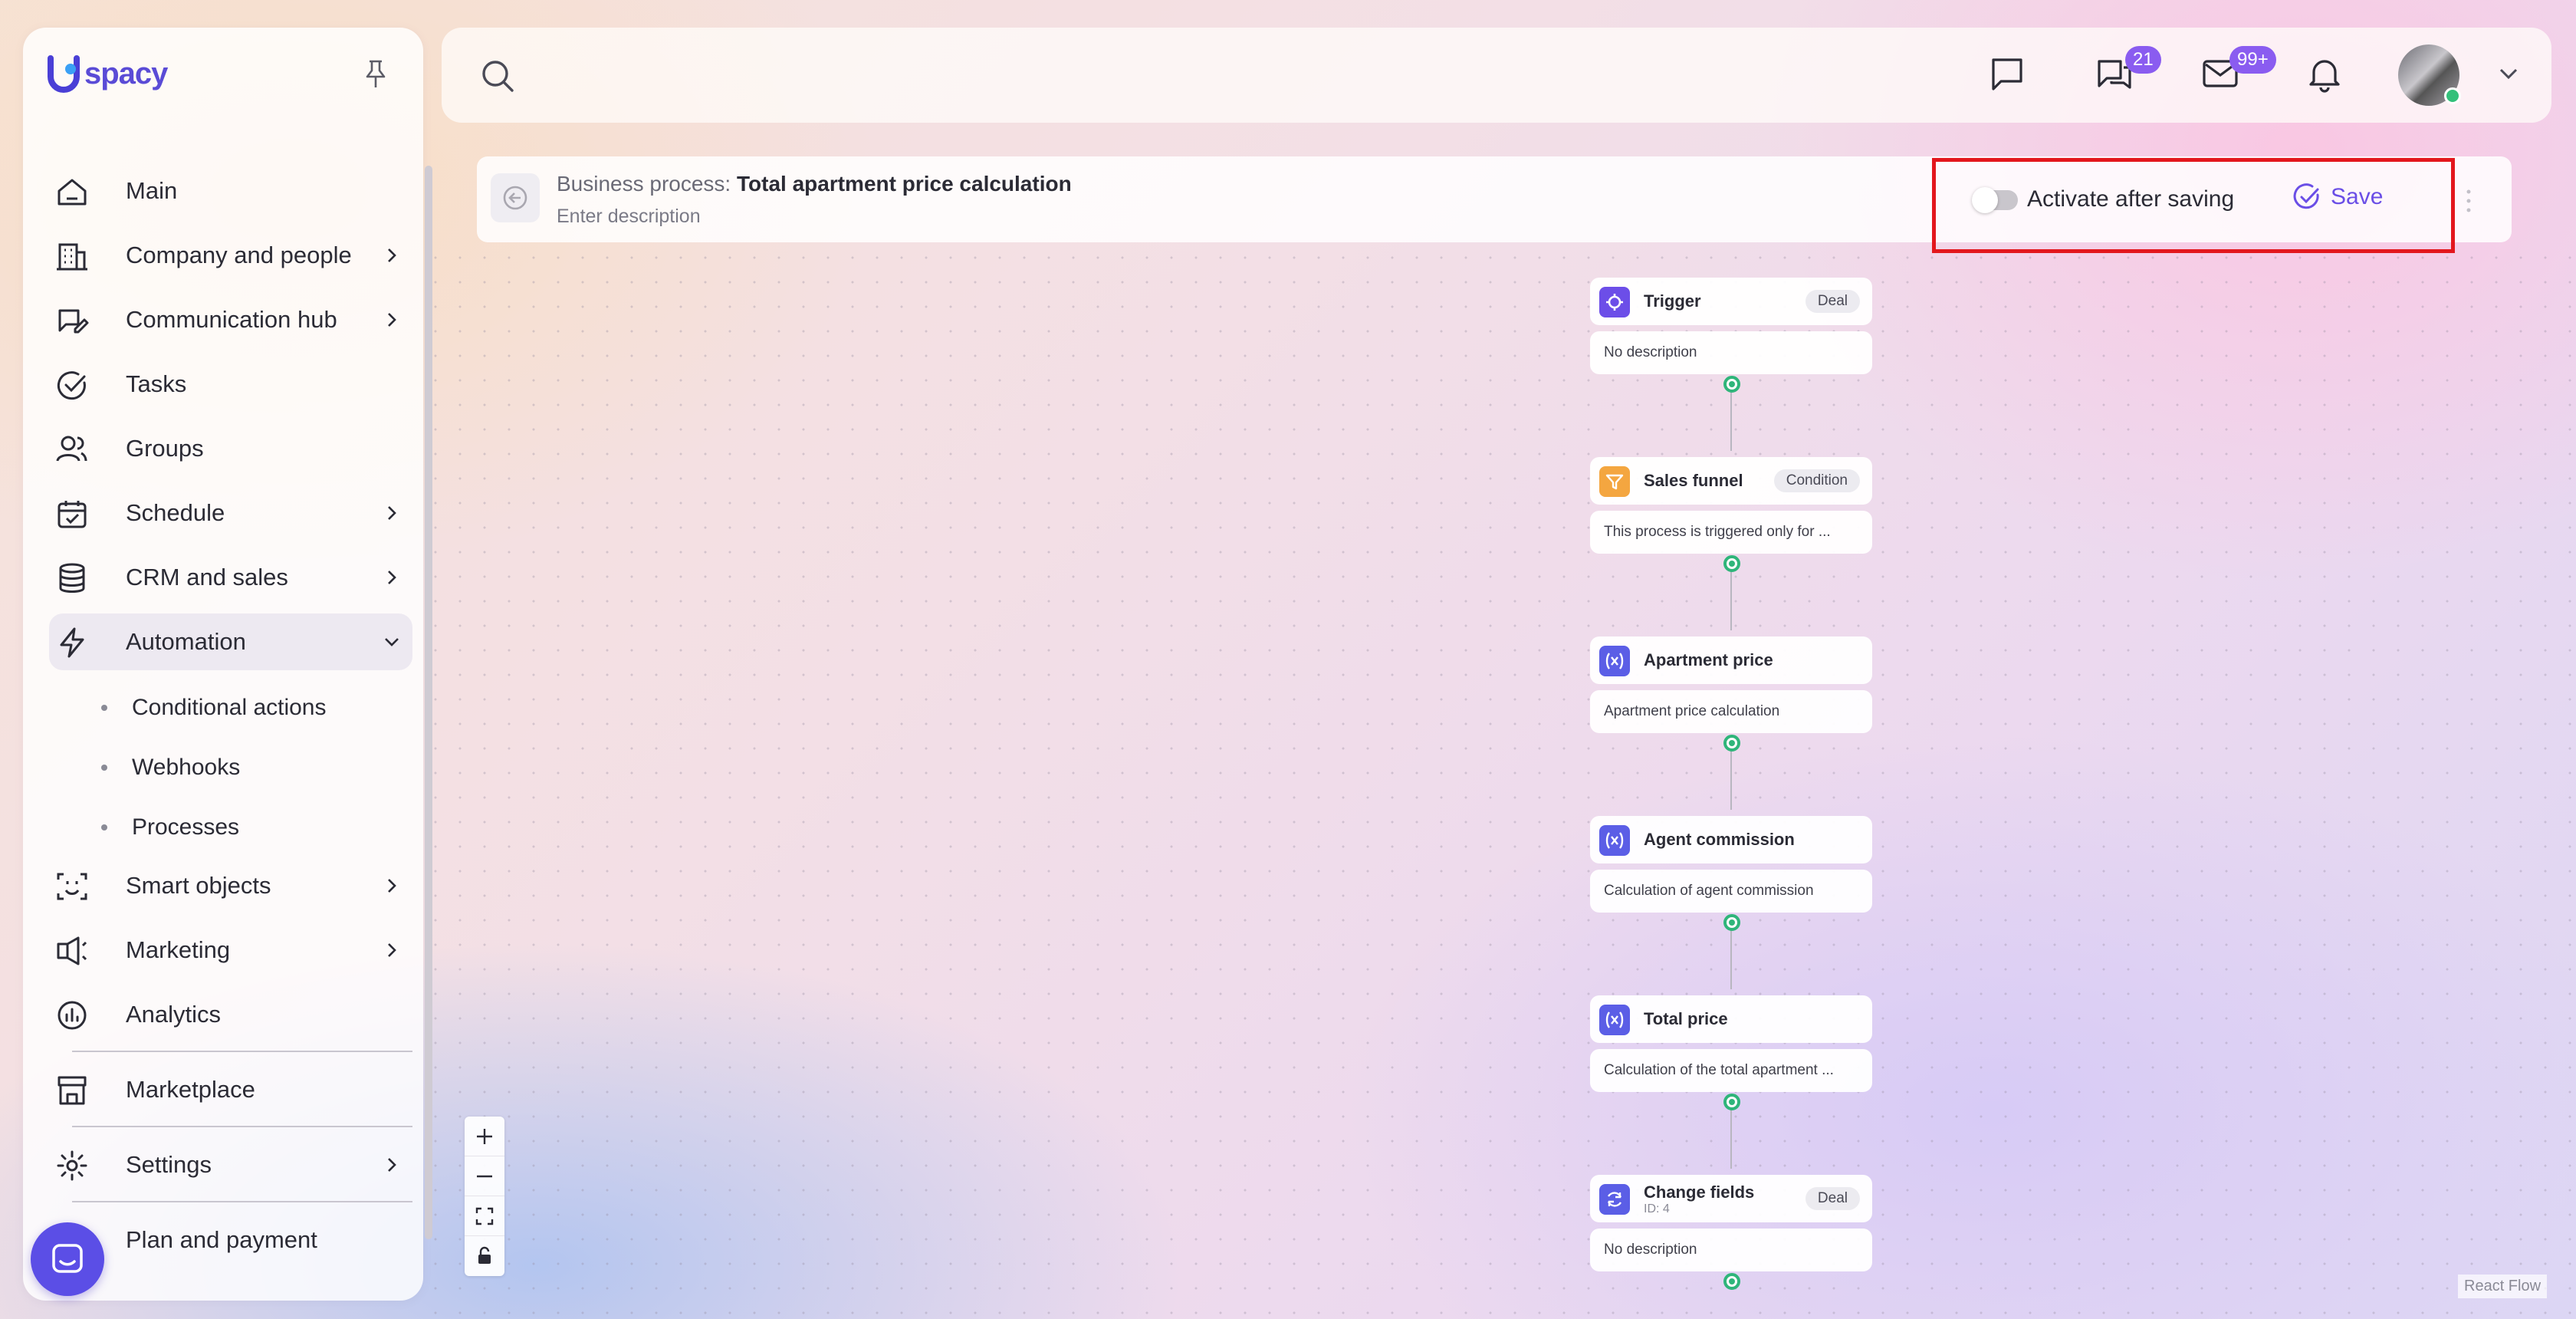 This screenshot has width=2576, height=1319. I want to click on sidebar-item-tasks: Tasks, so click(231, 384).